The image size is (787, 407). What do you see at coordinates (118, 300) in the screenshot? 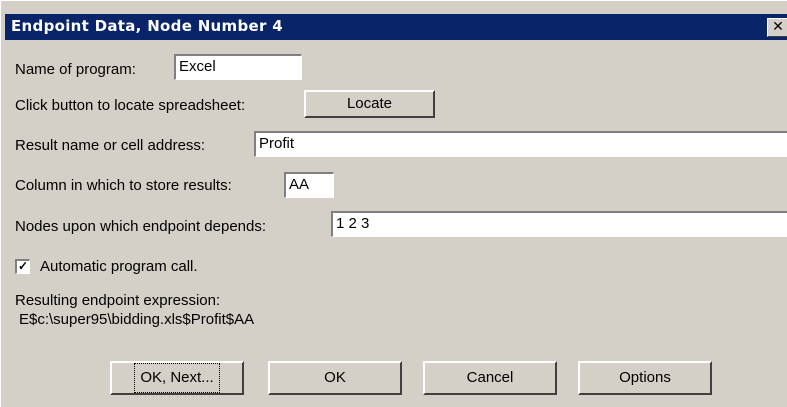
I see `expression-label: Resulting endpoint expression:` at bounding box center [118, 300].